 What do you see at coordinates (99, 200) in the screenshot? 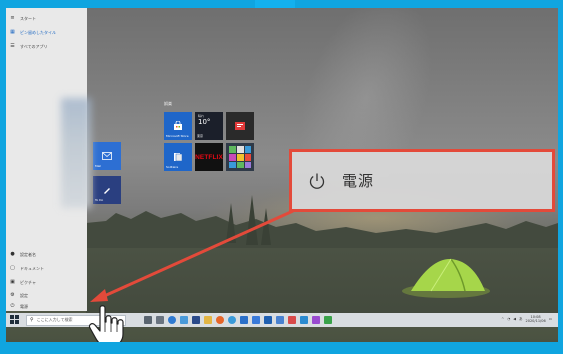
I see `todo-tile-label: To Do` at bounding box center [99, 200].